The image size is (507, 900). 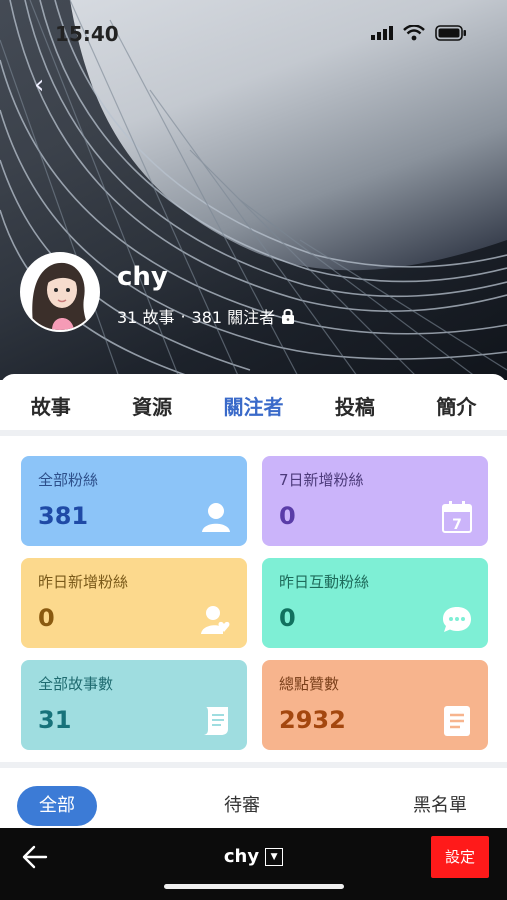 I want to click on battery-icon, so click(x=450, y=33).